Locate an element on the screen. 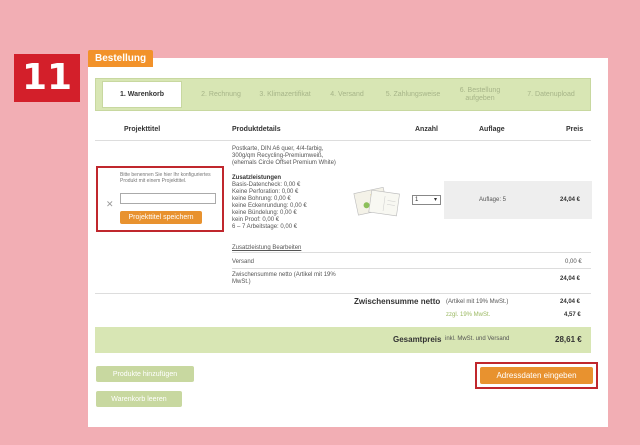 This screenshot has width=640, height=445. subtotal-note: (Artikel mit 19% MwSt.) is located at coordinates (477, 302).